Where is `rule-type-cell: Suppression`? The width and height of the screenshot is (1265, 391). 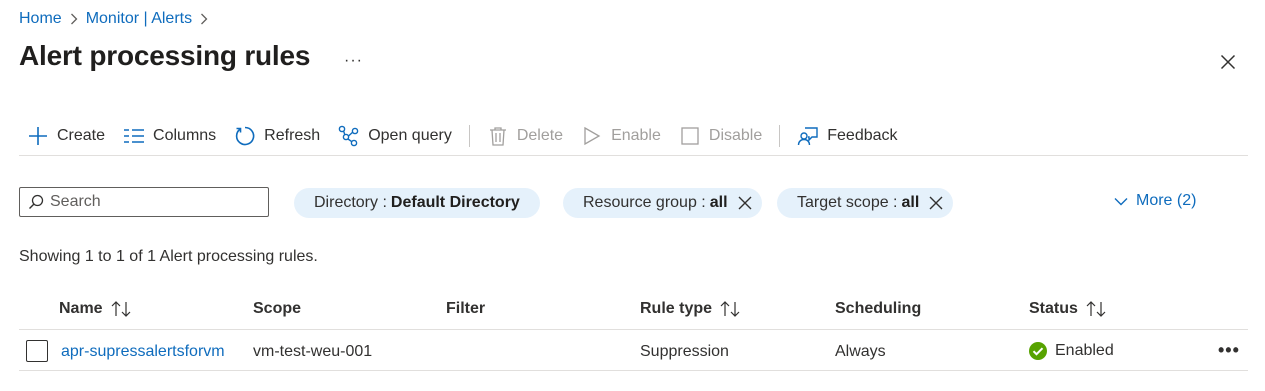
rule-type-cell: Suppression is located at coordinates (684, 351).